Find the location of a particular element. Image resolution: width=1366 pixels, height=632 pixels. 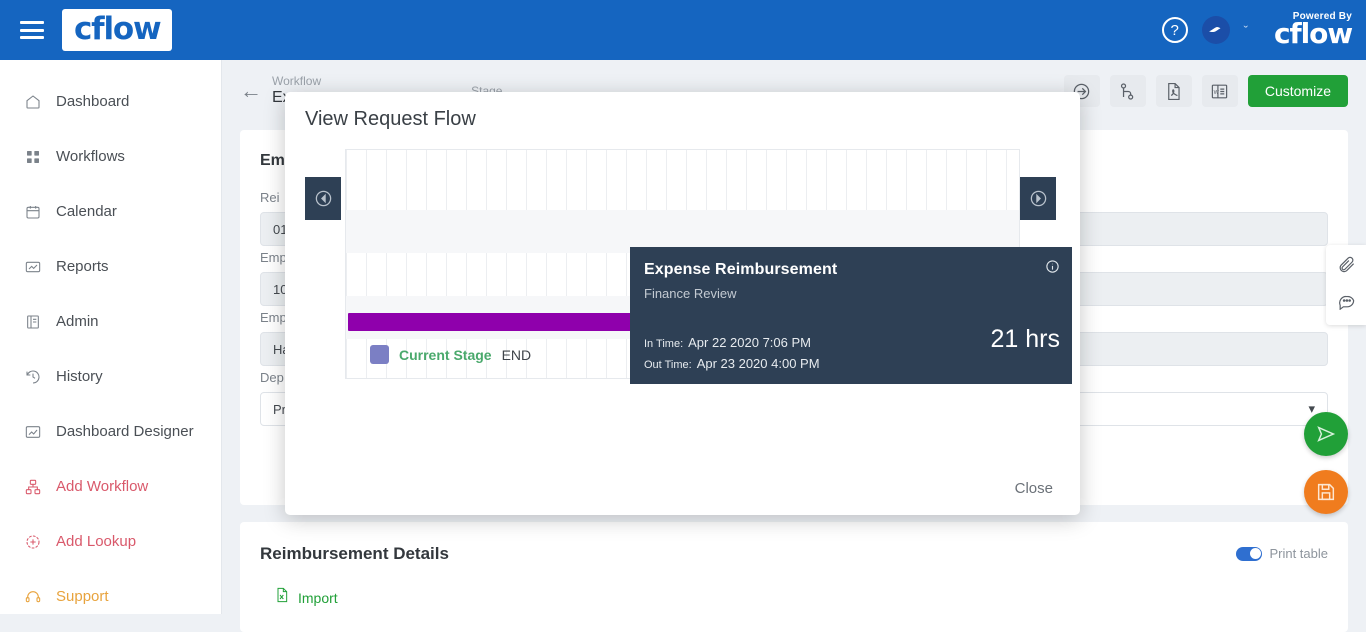

avatar is located at coordinates (1215, 30).